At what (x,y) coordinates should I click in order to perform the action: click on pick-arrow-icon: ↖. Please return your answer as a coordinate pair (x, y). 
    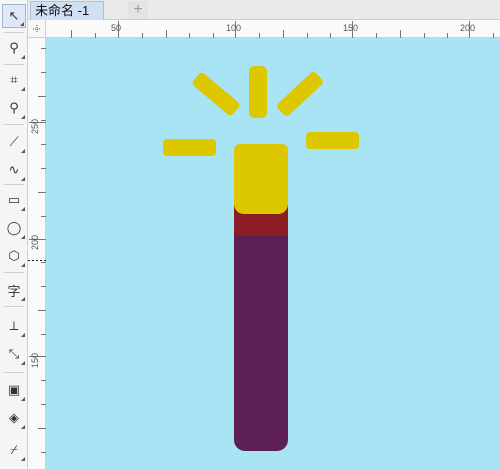
    Looking at the image, I should click on (14, 15).